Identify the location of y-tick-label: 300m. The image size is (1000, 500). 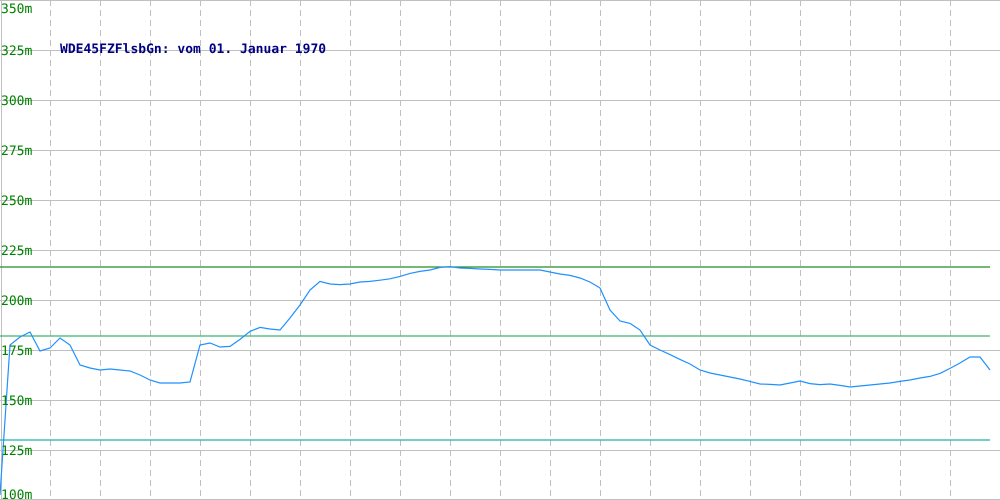
(16, 101).